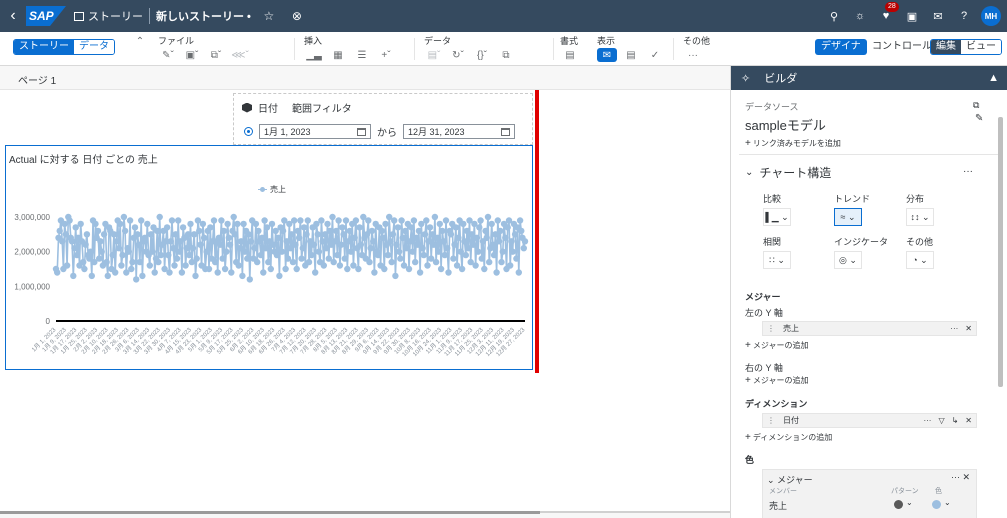 The image size is (1007, 518). I want to click on filter-icon: ▽, so click(941, 420).